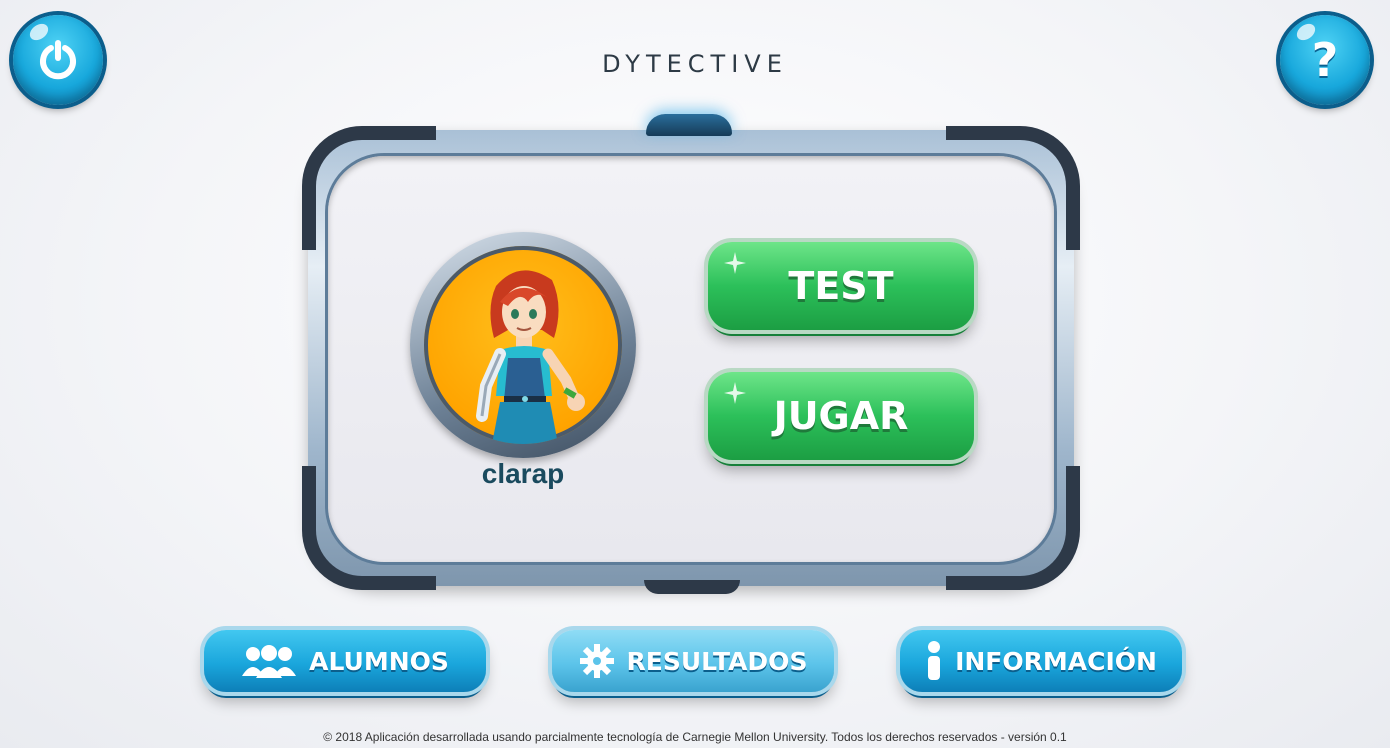 This screenshot has height=748, width=1390. I want to click on test-button-label: TEST, so click(841, 286).